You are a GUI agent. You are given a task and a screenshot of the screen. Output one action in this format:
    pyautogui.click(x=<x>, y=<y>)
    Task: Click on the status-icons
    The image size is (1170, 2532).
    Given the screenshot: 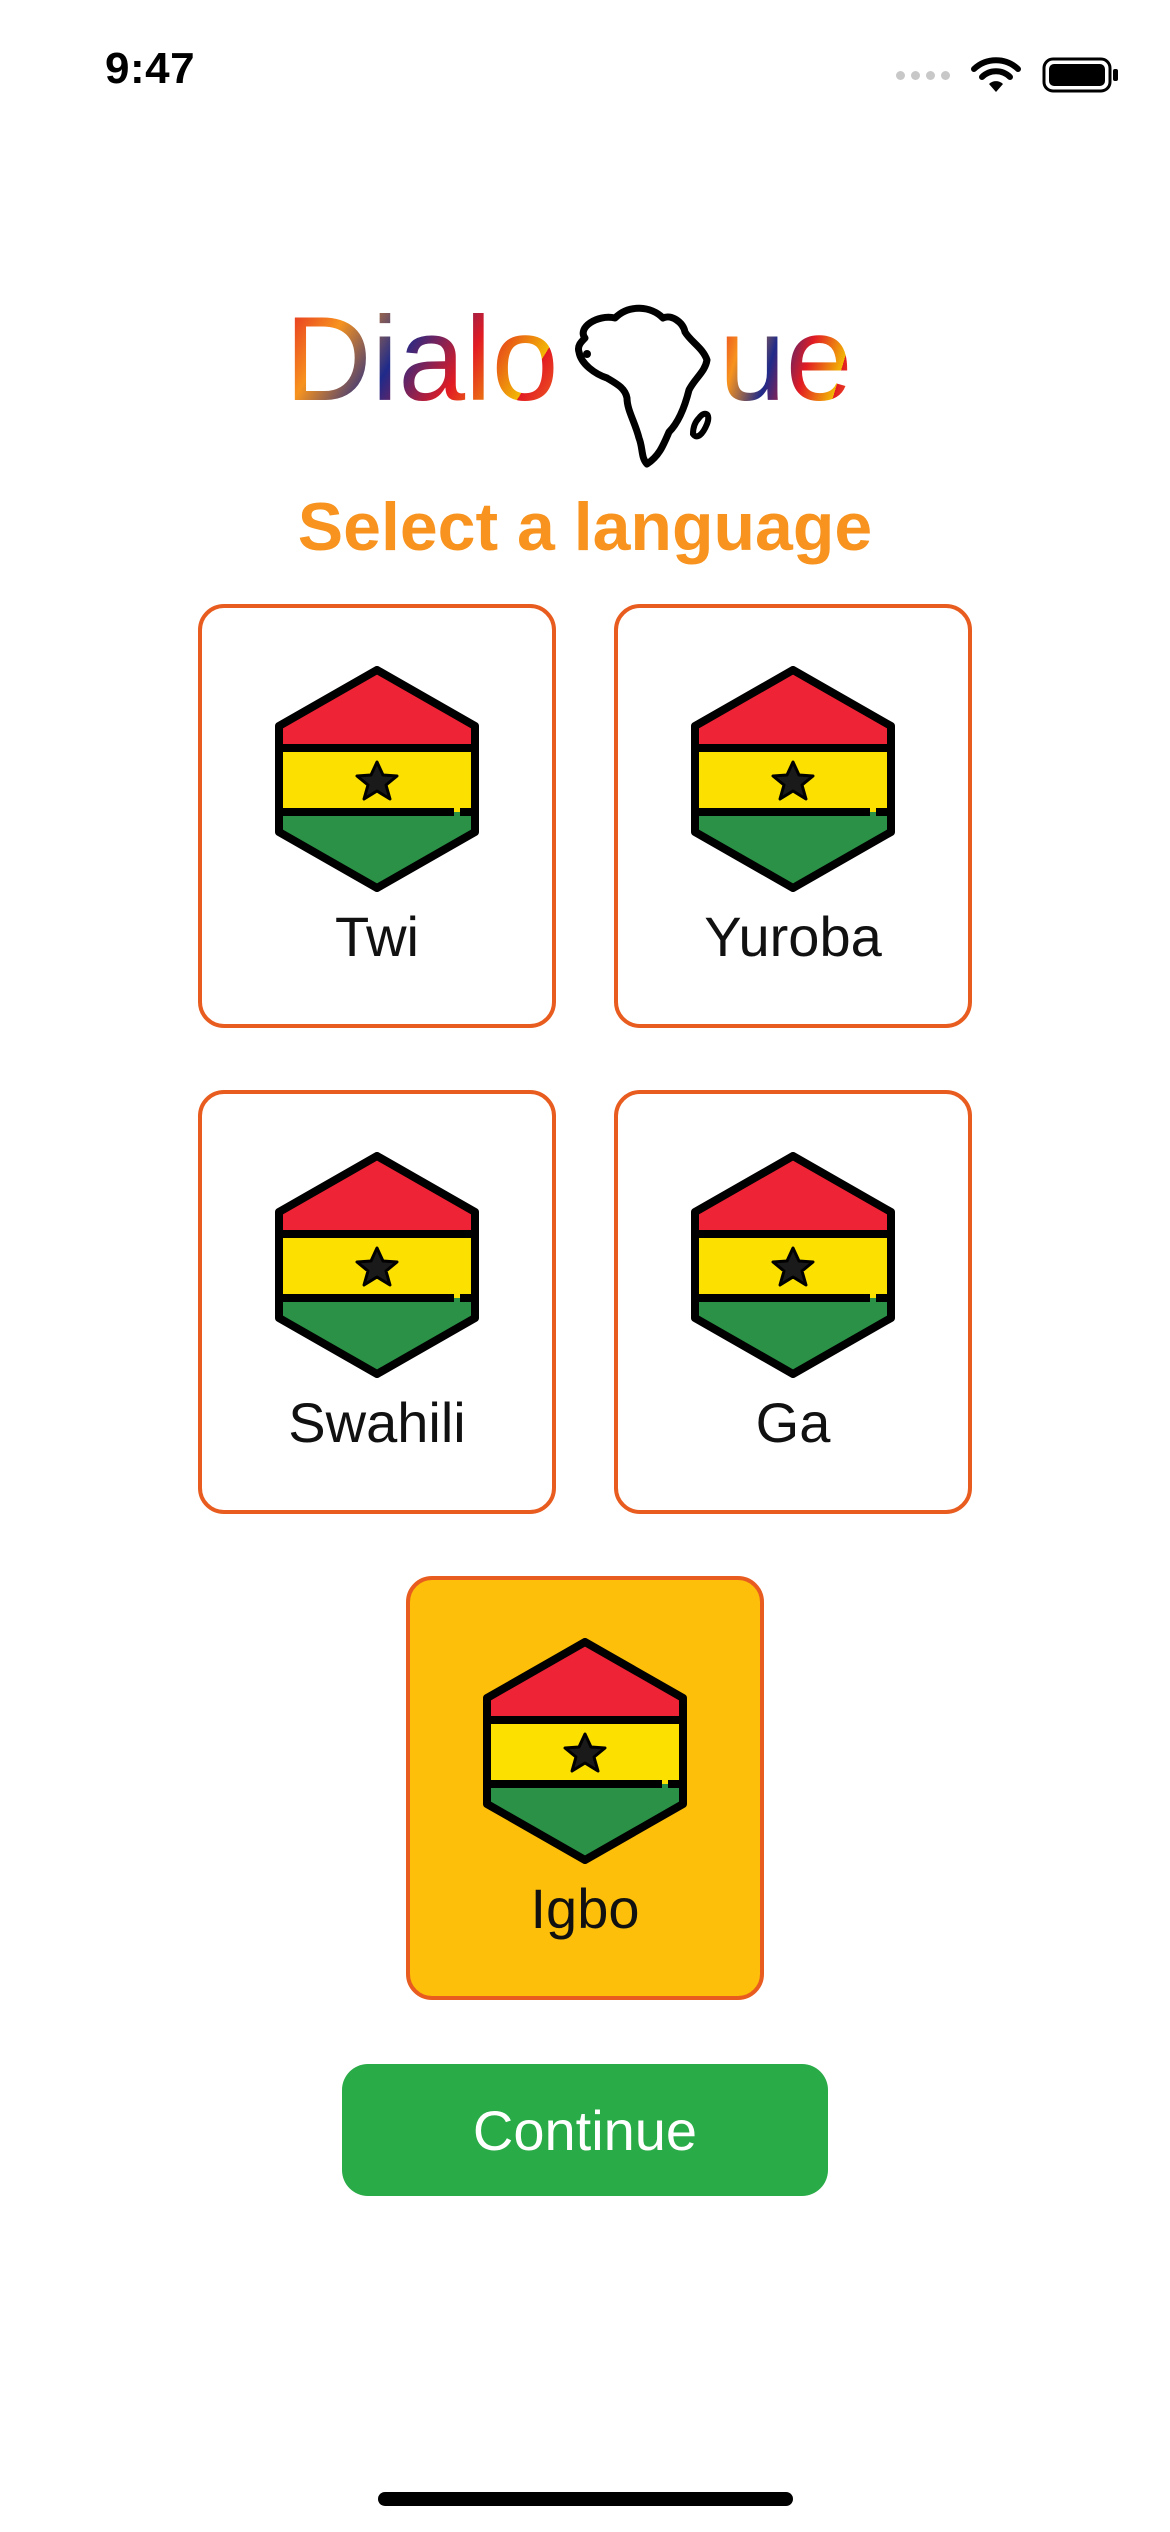 What is the action you would take?
    pyautogui.click(x=1008, y=75)
    